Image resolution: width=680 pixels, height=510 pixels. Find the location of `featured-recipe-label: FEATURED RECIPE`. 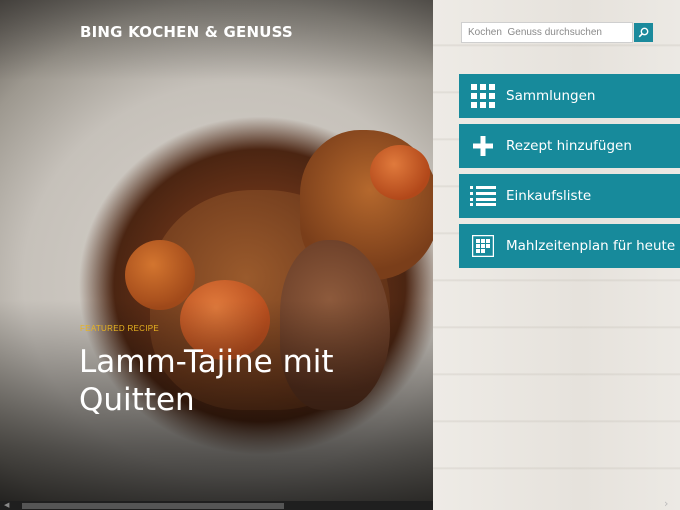

featured-recipe-label: FEATURED RECIPE is located at coordinates (120, 328).